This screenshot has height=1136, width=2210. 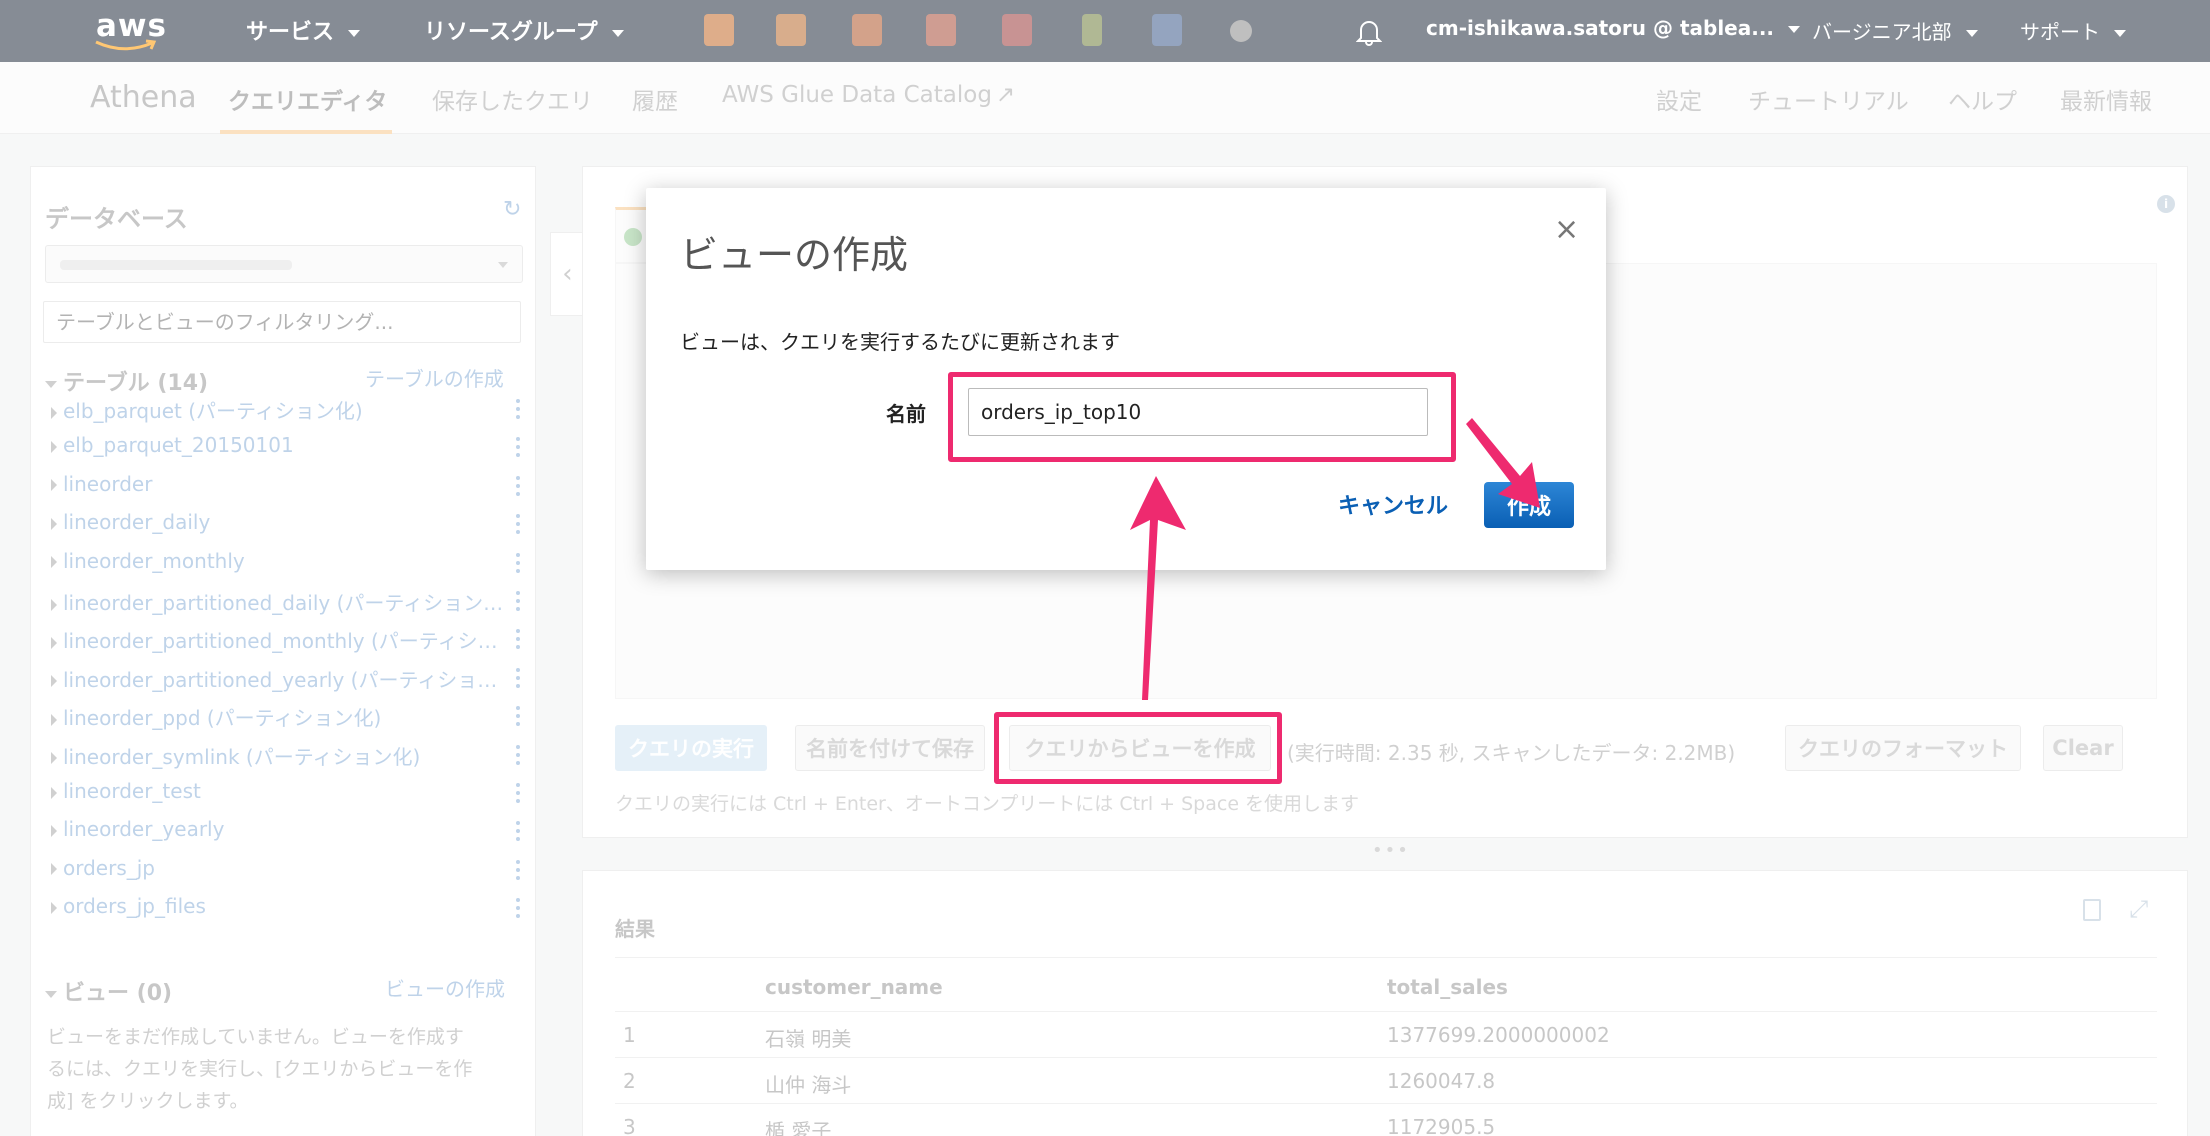 I want to click on annotation-arrows, so click(x=1335, y=559).